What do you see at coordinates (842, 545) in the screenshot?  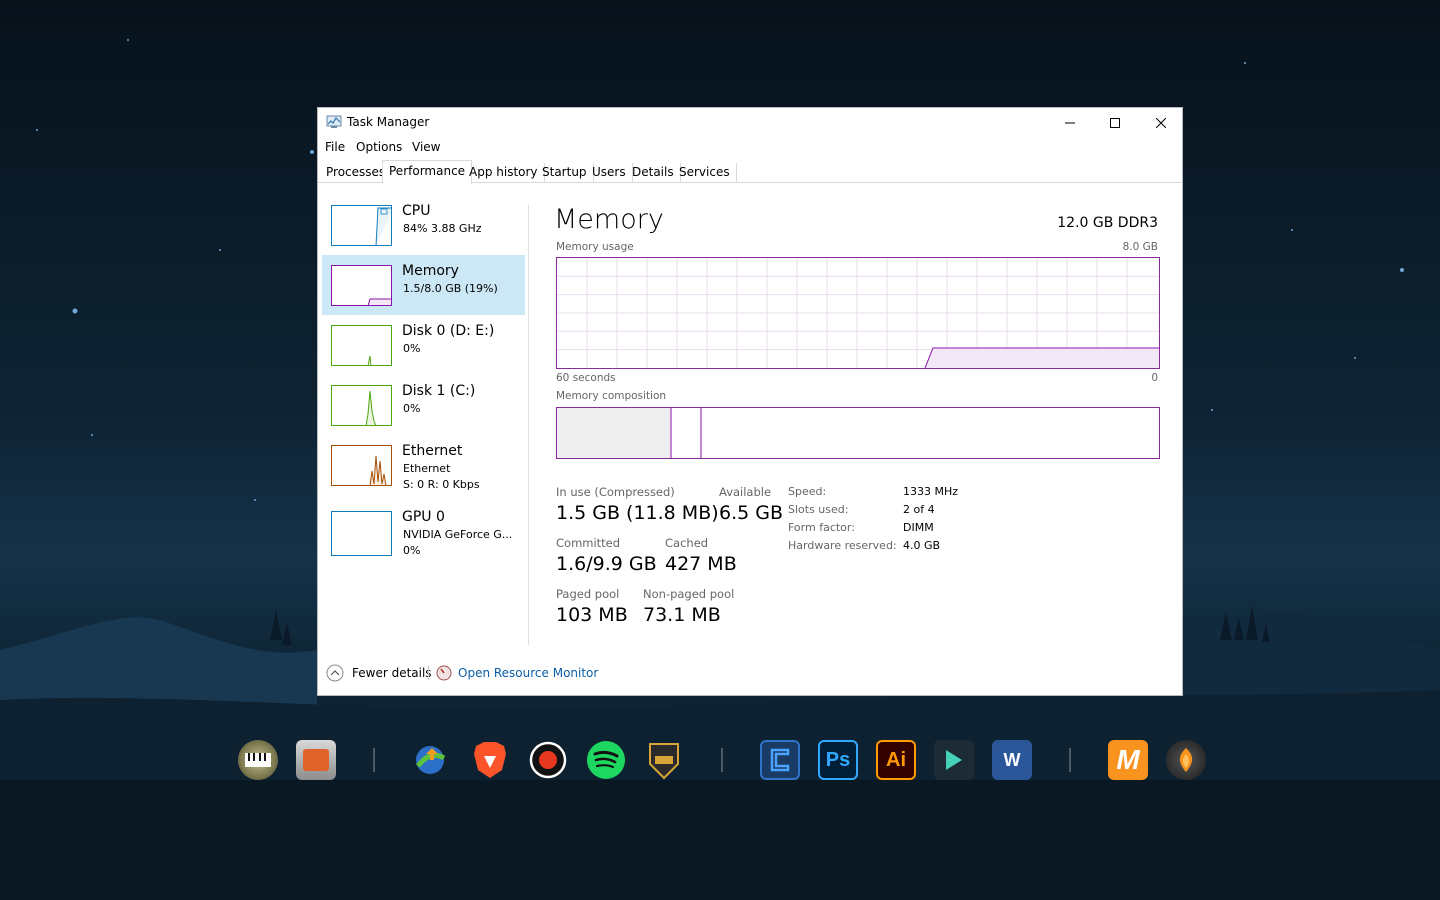 I see `hw-reserved-key: Hardware reserved:` at bounding box center [842, 545].